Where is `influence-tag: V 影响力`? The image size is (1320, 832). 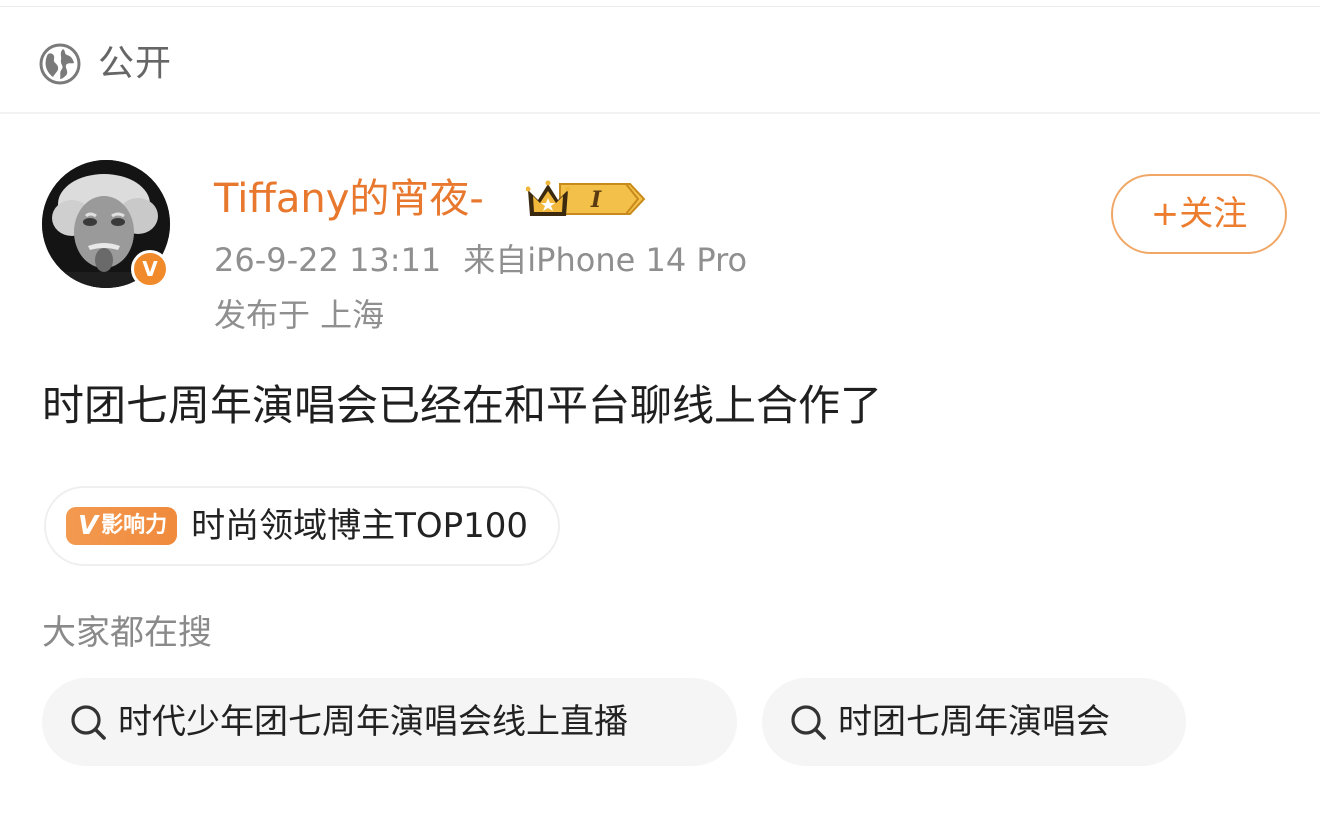 influence-tag: V 影响力 is located at coordinates (122, 526).